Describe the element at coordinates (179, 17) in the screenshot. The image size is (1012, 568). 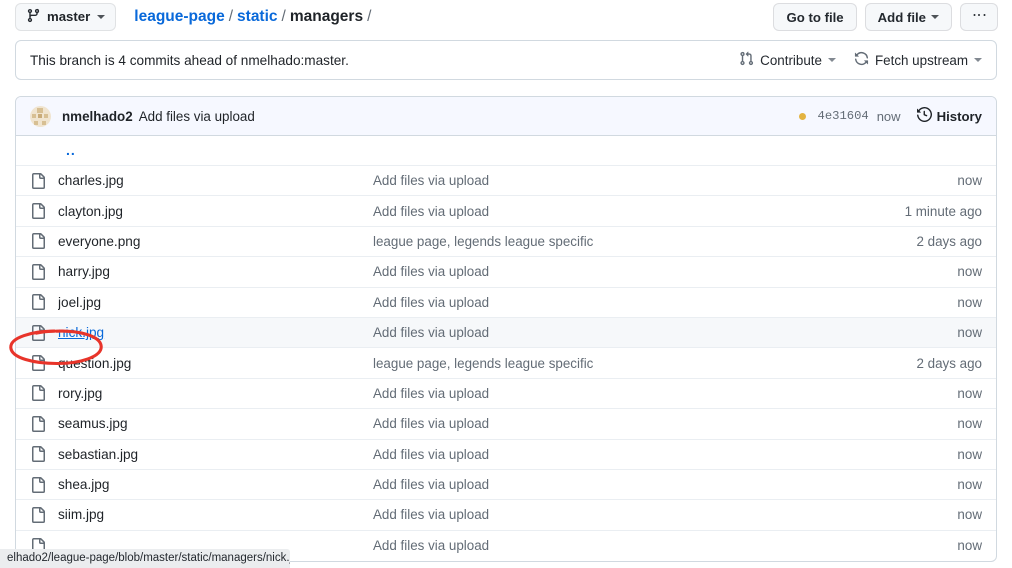
I see `breadcrumb-repo-link: league-page` at that location.